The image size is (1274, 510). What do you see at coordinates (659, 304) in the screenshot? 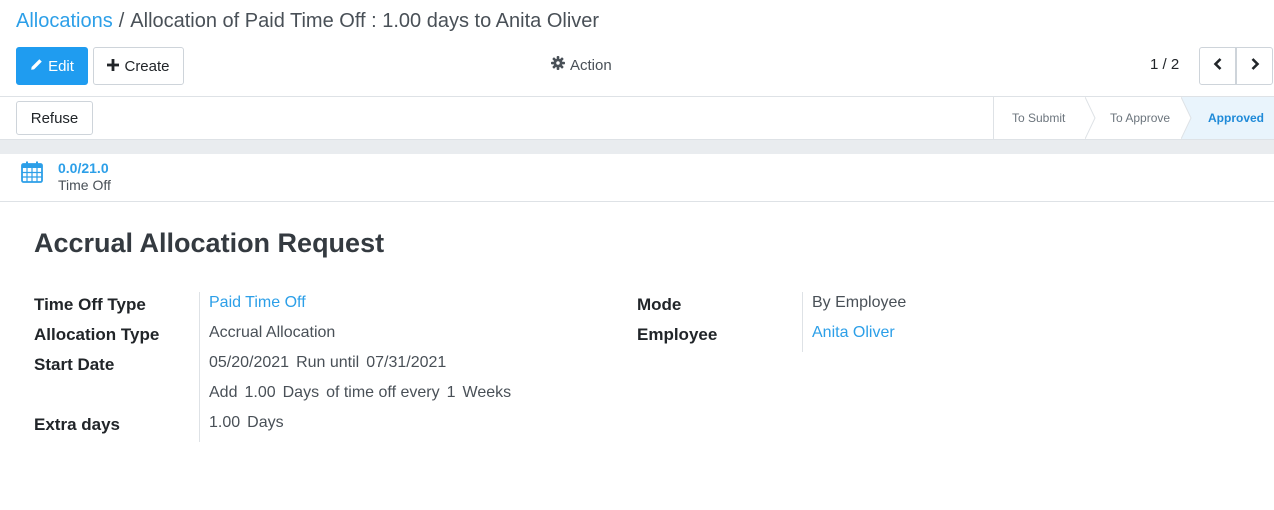
I see `mode-label: Mode` at bounding box center [659, 304].